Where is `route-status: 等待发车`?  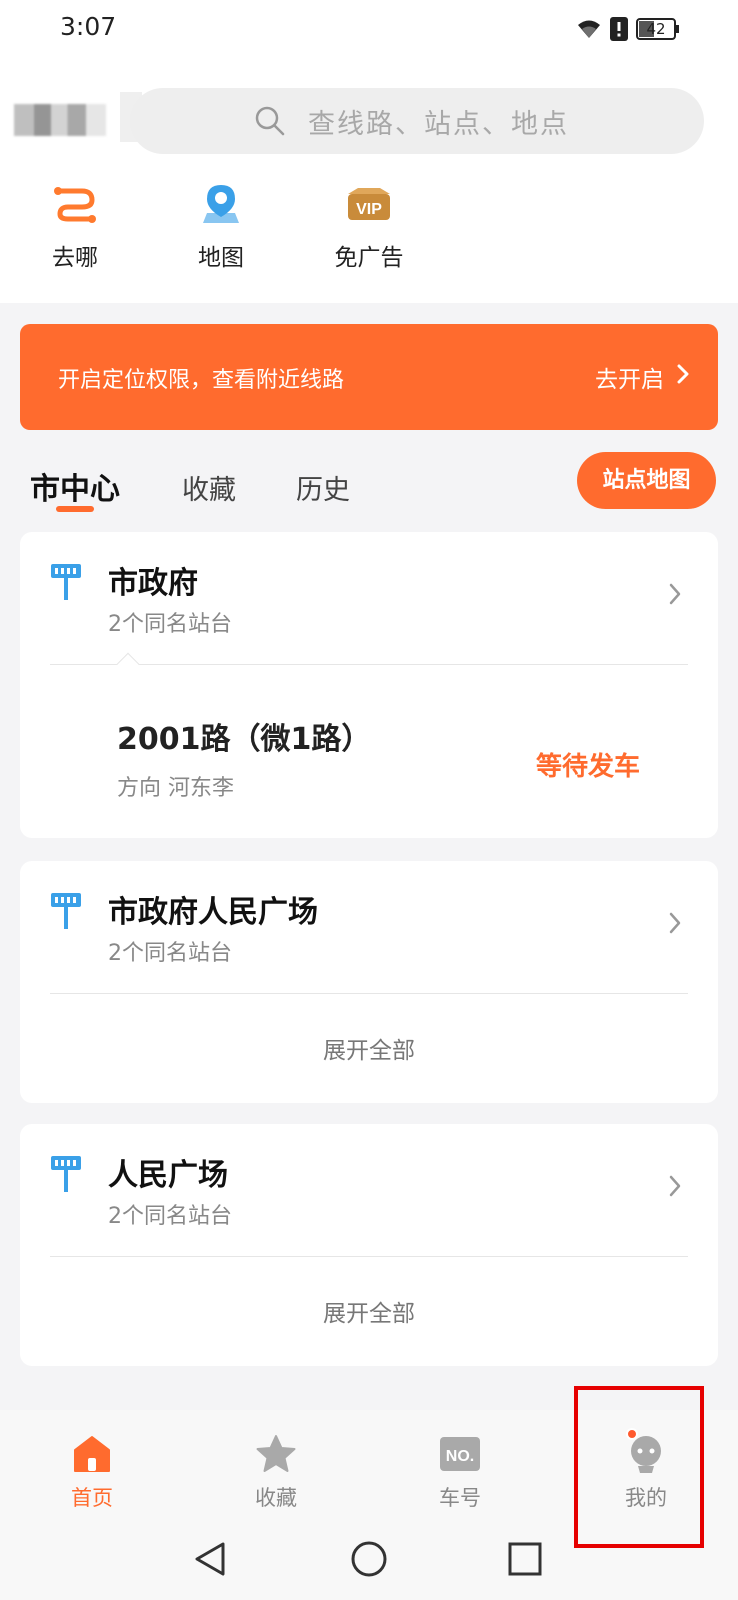
route-status: 等待发车 is located at coordinates (587, 767).